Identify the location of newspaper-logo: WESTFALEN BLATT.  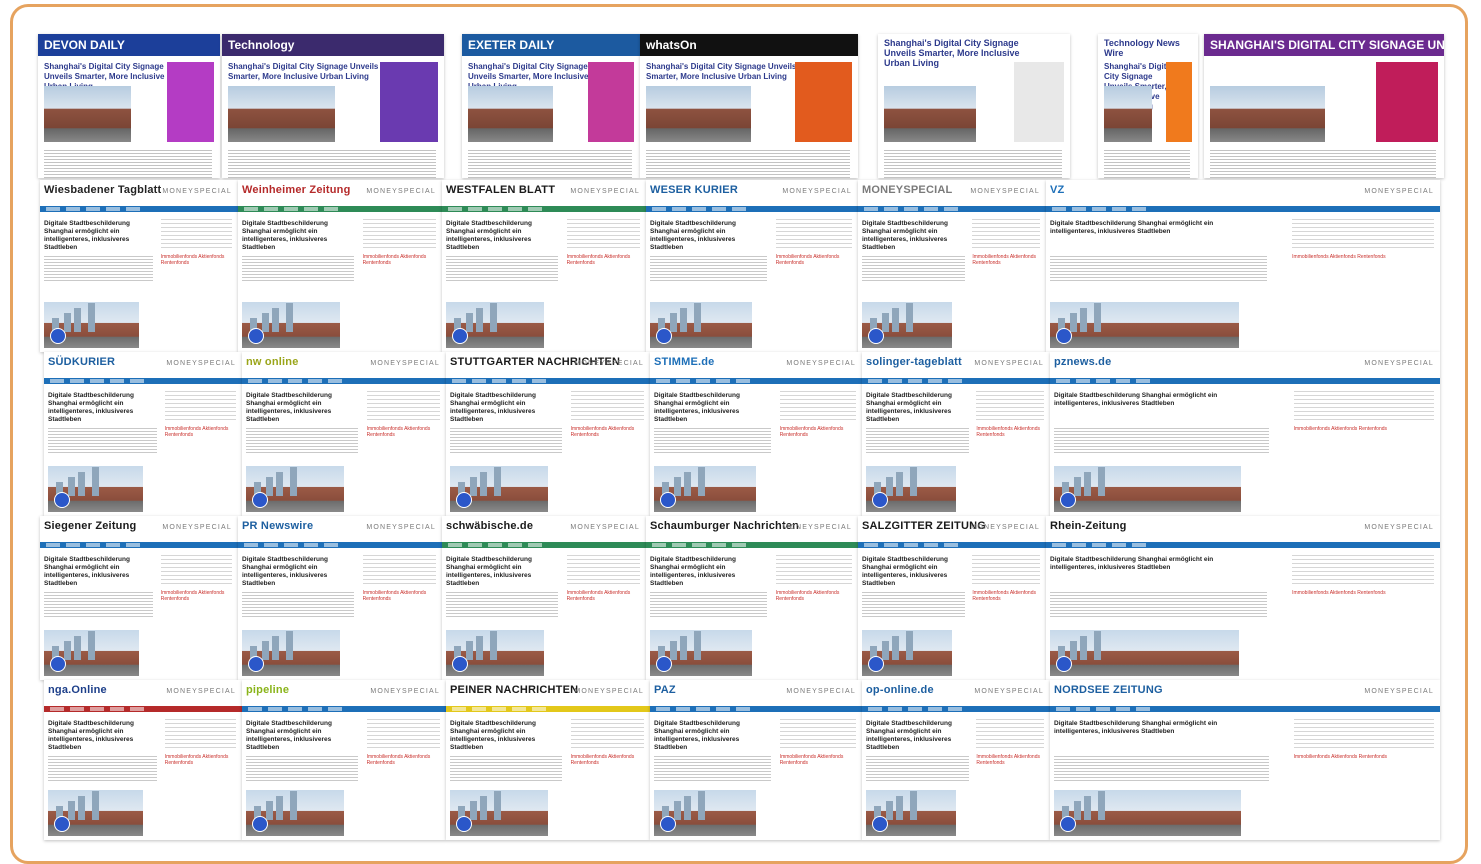
(500, 190).